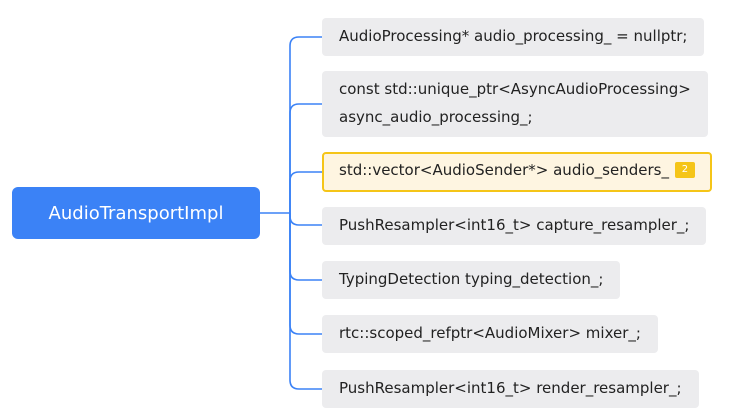  I want to click on root-node: AudioTransportImpl, so click(136, 213).